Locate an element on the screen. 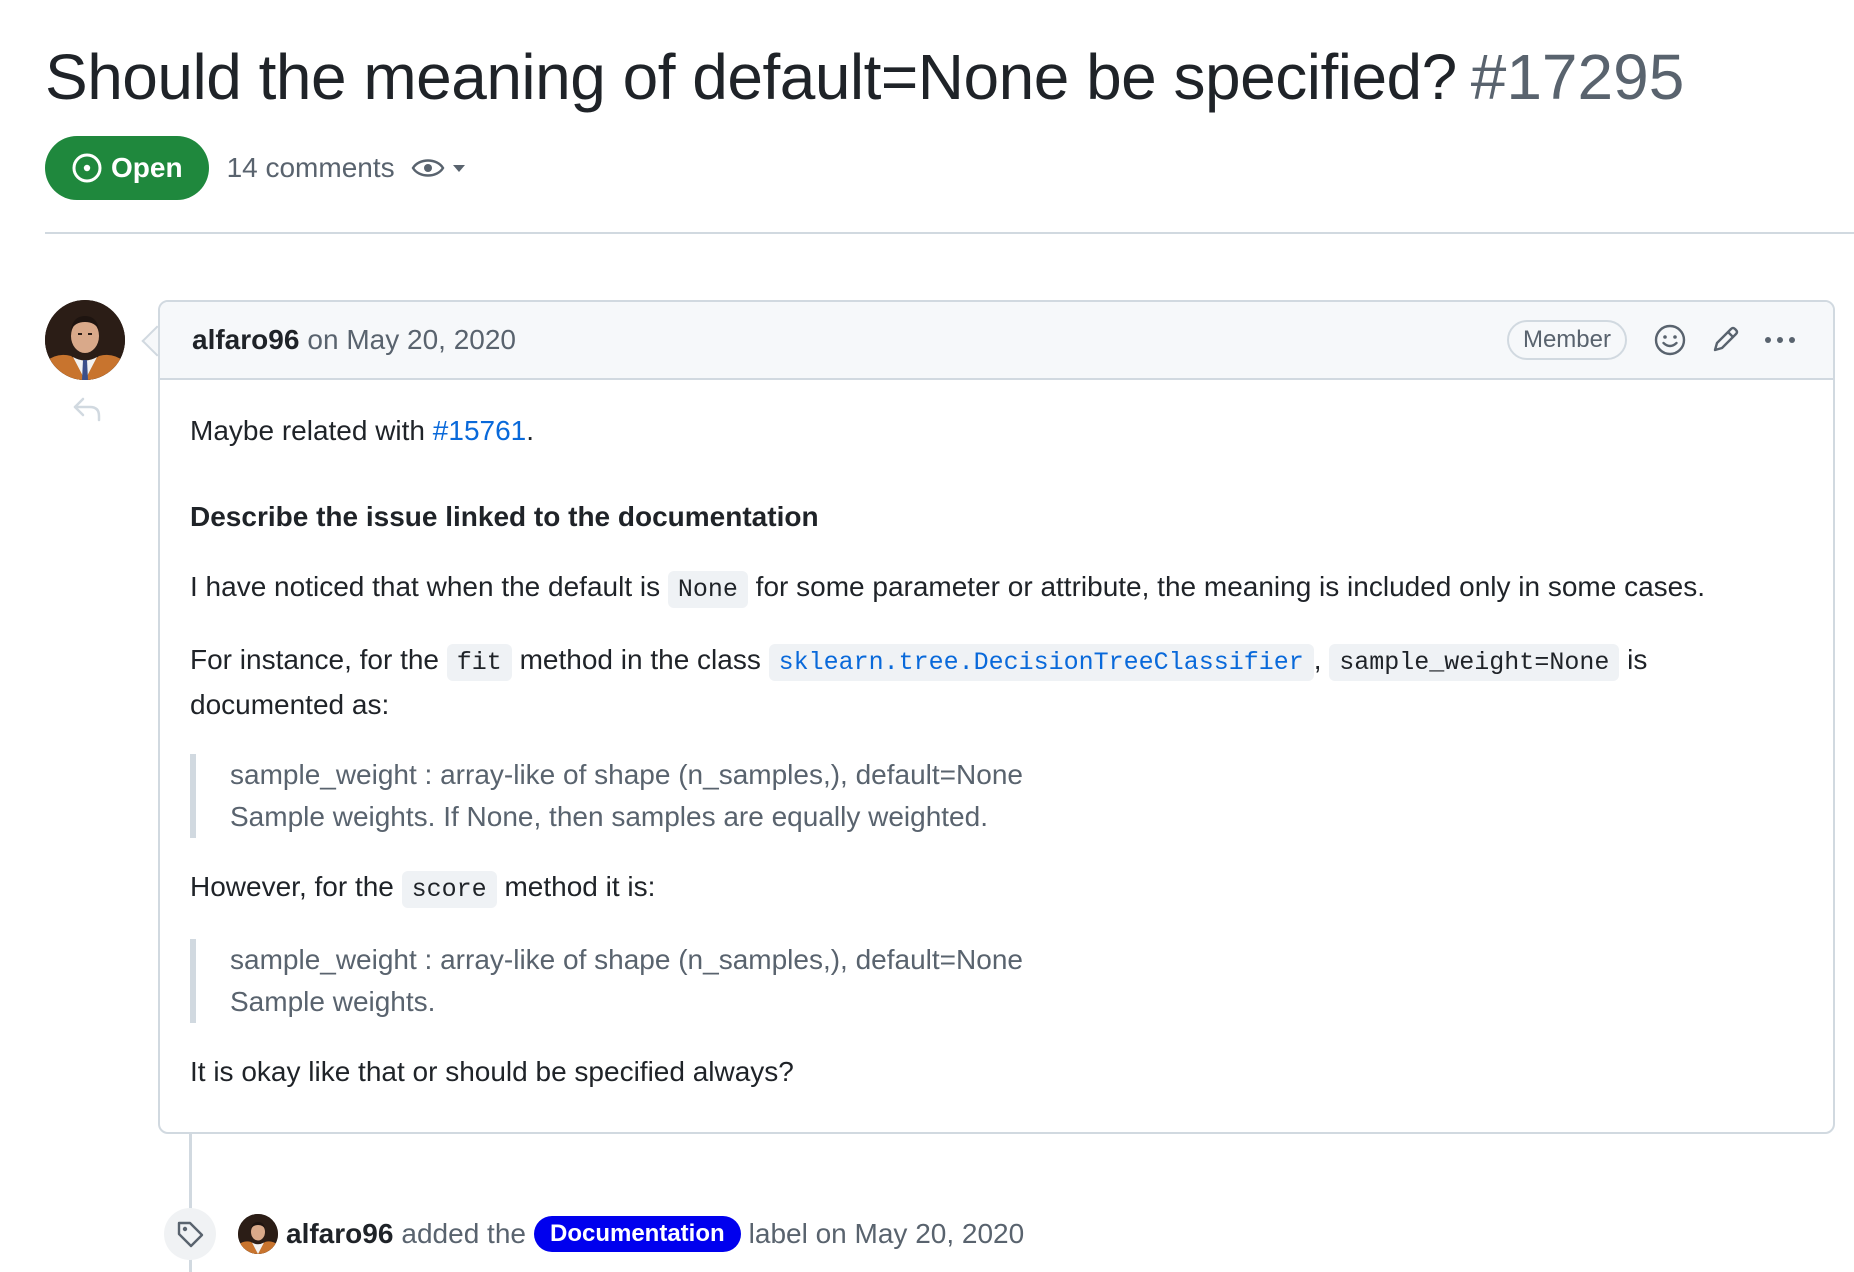 Image resolution: width=1854 pixels, height=1272 pixels. tag-icon is located at coordinates (190, 1234).